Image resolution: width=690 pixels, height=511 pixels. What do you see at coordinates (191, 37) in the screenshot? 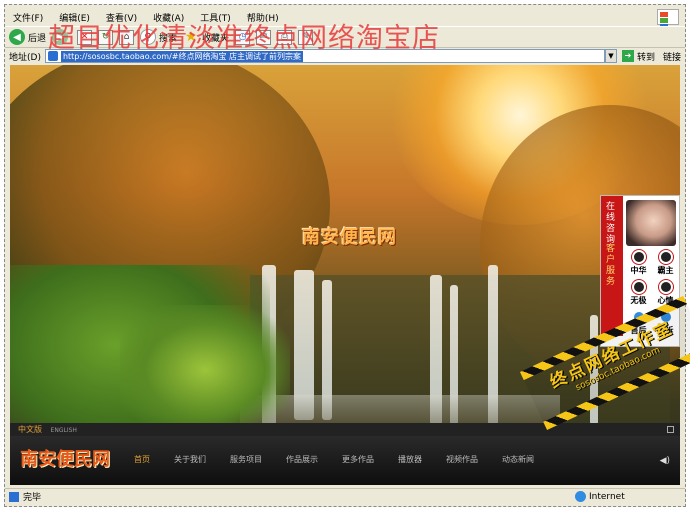
I see `star-icon: ★` at bounding box center [191, 37].